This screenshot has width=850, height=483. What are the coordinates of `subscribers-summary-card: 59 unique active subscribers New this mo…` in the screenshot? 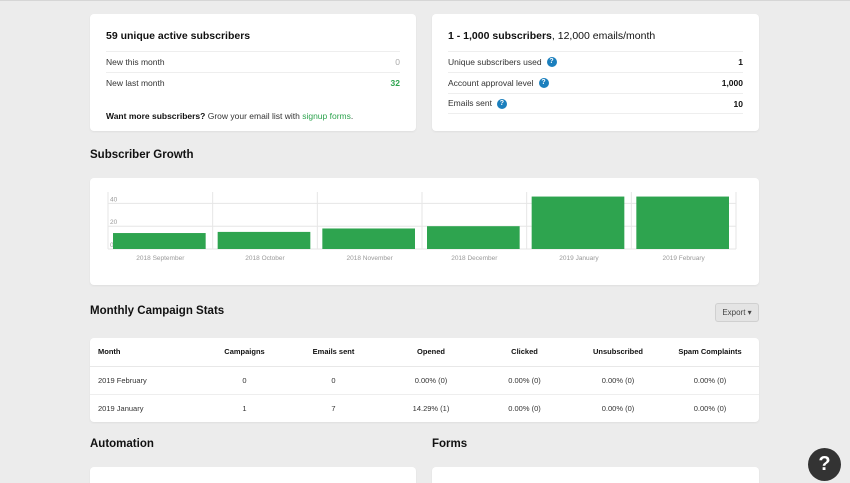 It's located at (253, 72).